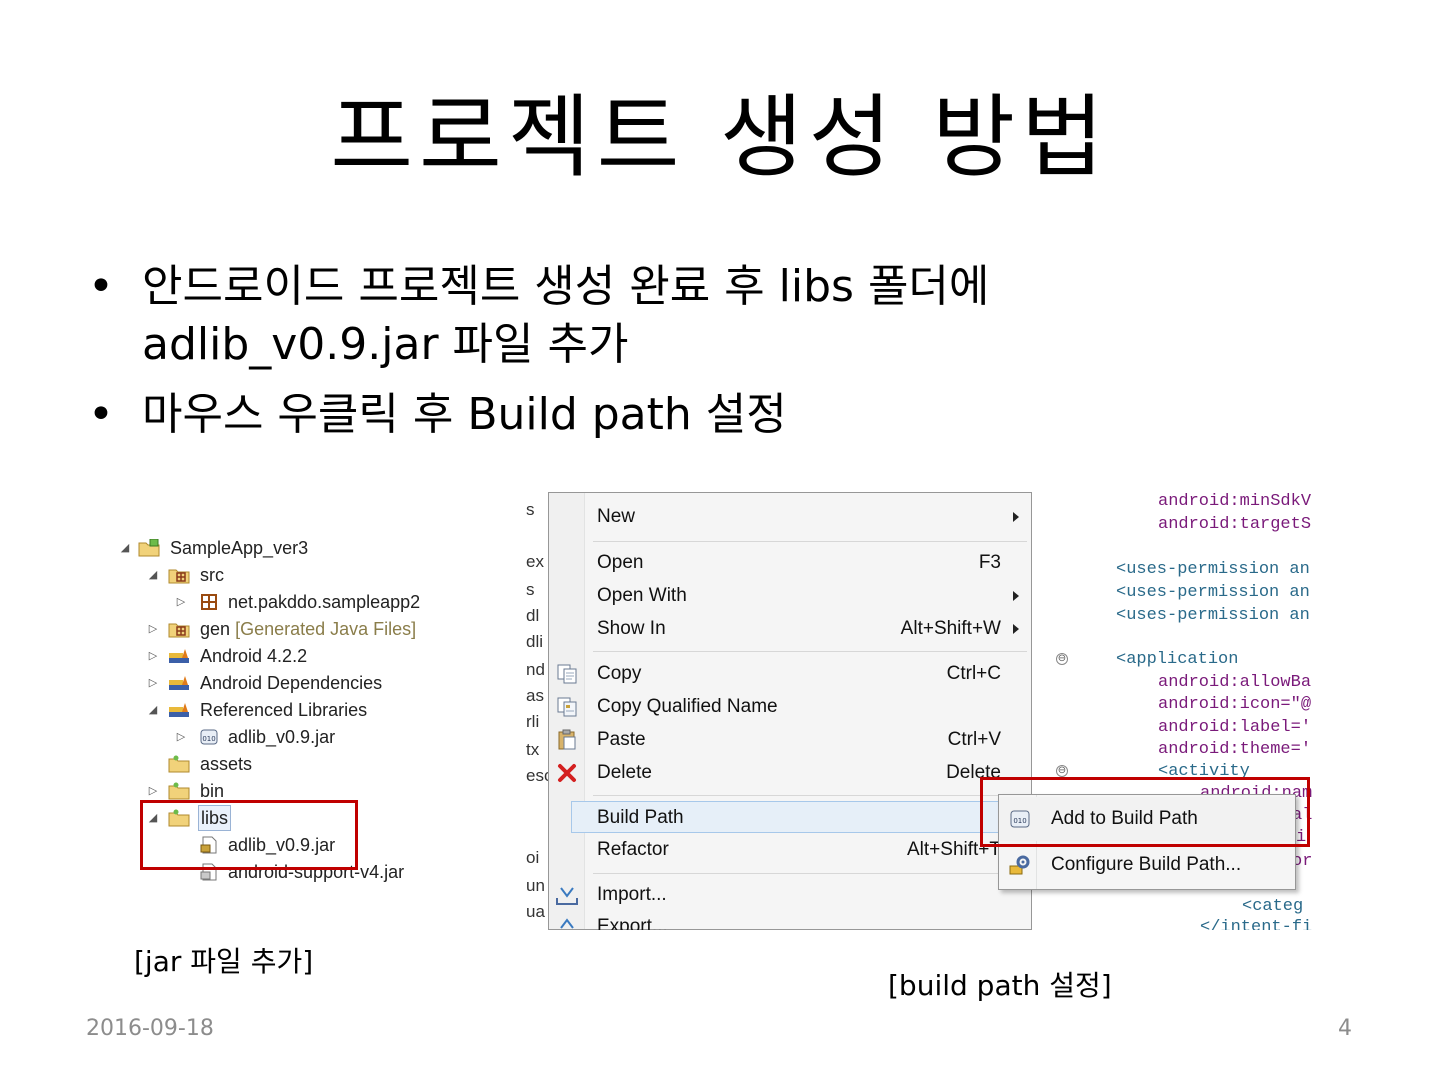  What do you see at coordinates (989, 562) in the screenshot?
I see `menu-item-shortcut: F3` at bounding box center [989, 562].